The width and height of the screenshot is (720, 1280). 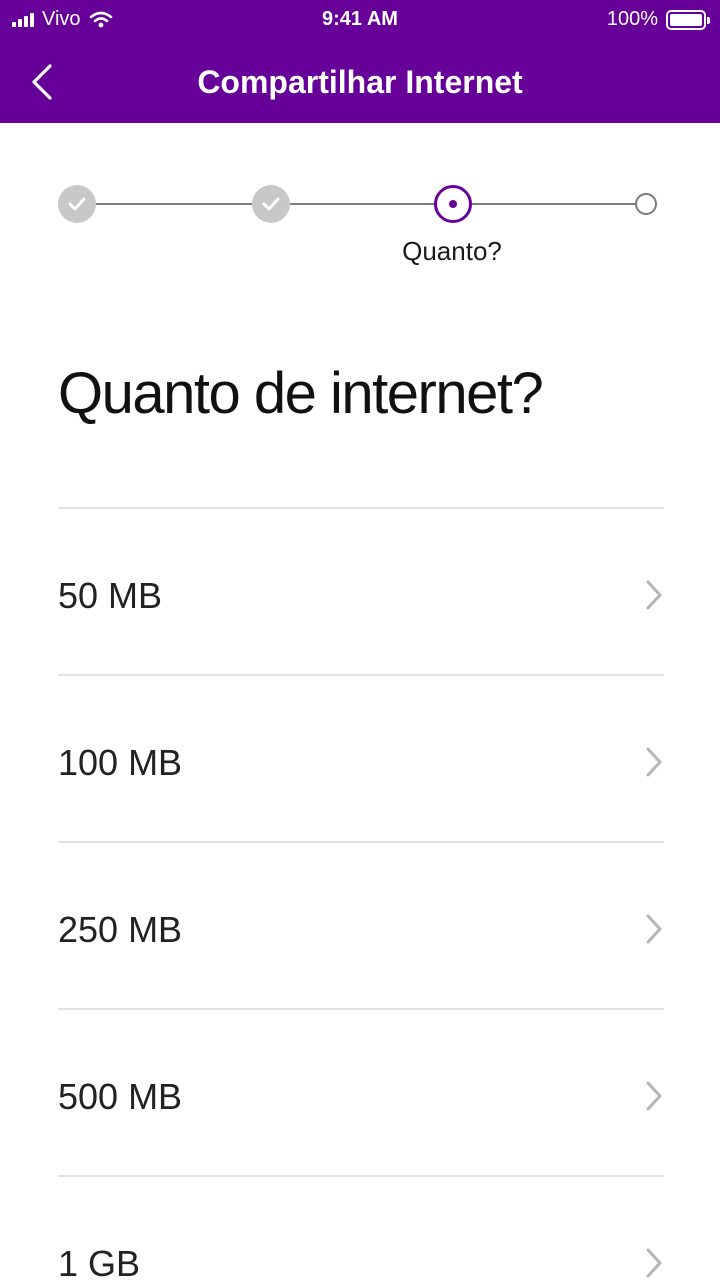 I want to click on step-2-done, so click(x=271, y=204).